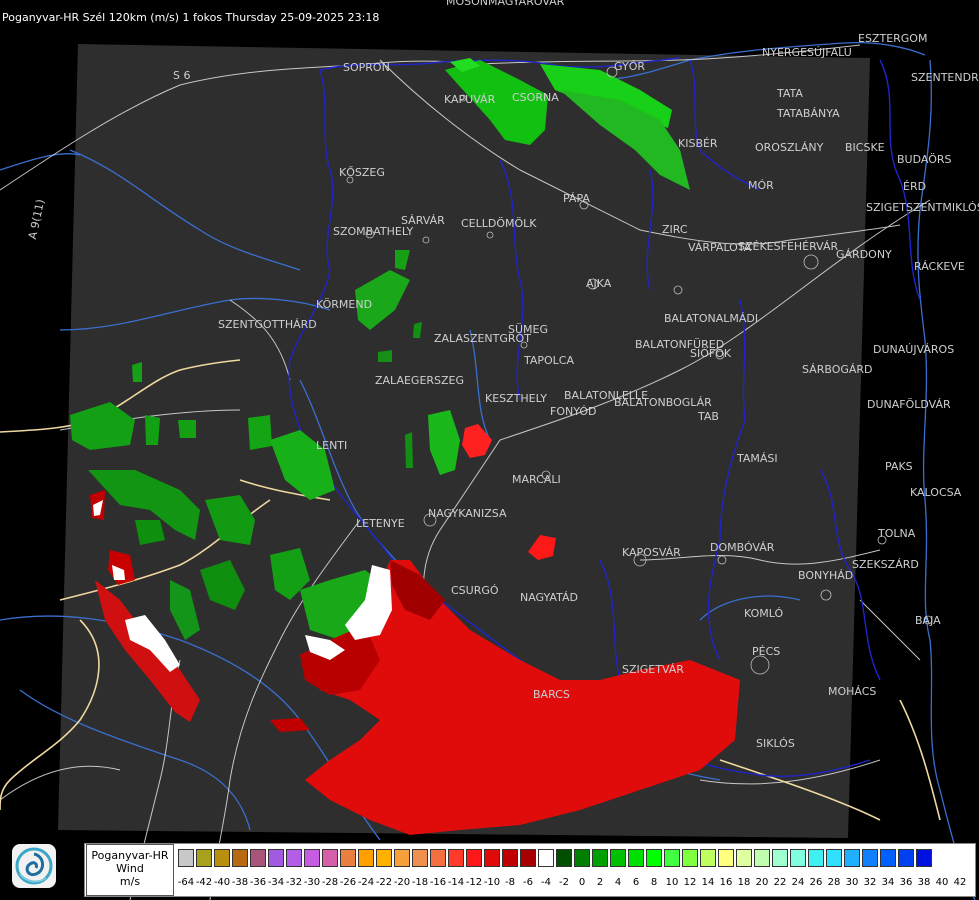 This screenshot has height=900, width=979. I want to click on place-label: KOMLÓ, so click(764, 613).